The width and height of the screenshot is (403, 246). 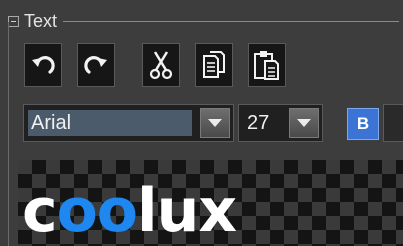 What do you see at coordinates (40, 211) in the screenshot?
I see `preview-text-part1: c` at bounding box center [40, 211].